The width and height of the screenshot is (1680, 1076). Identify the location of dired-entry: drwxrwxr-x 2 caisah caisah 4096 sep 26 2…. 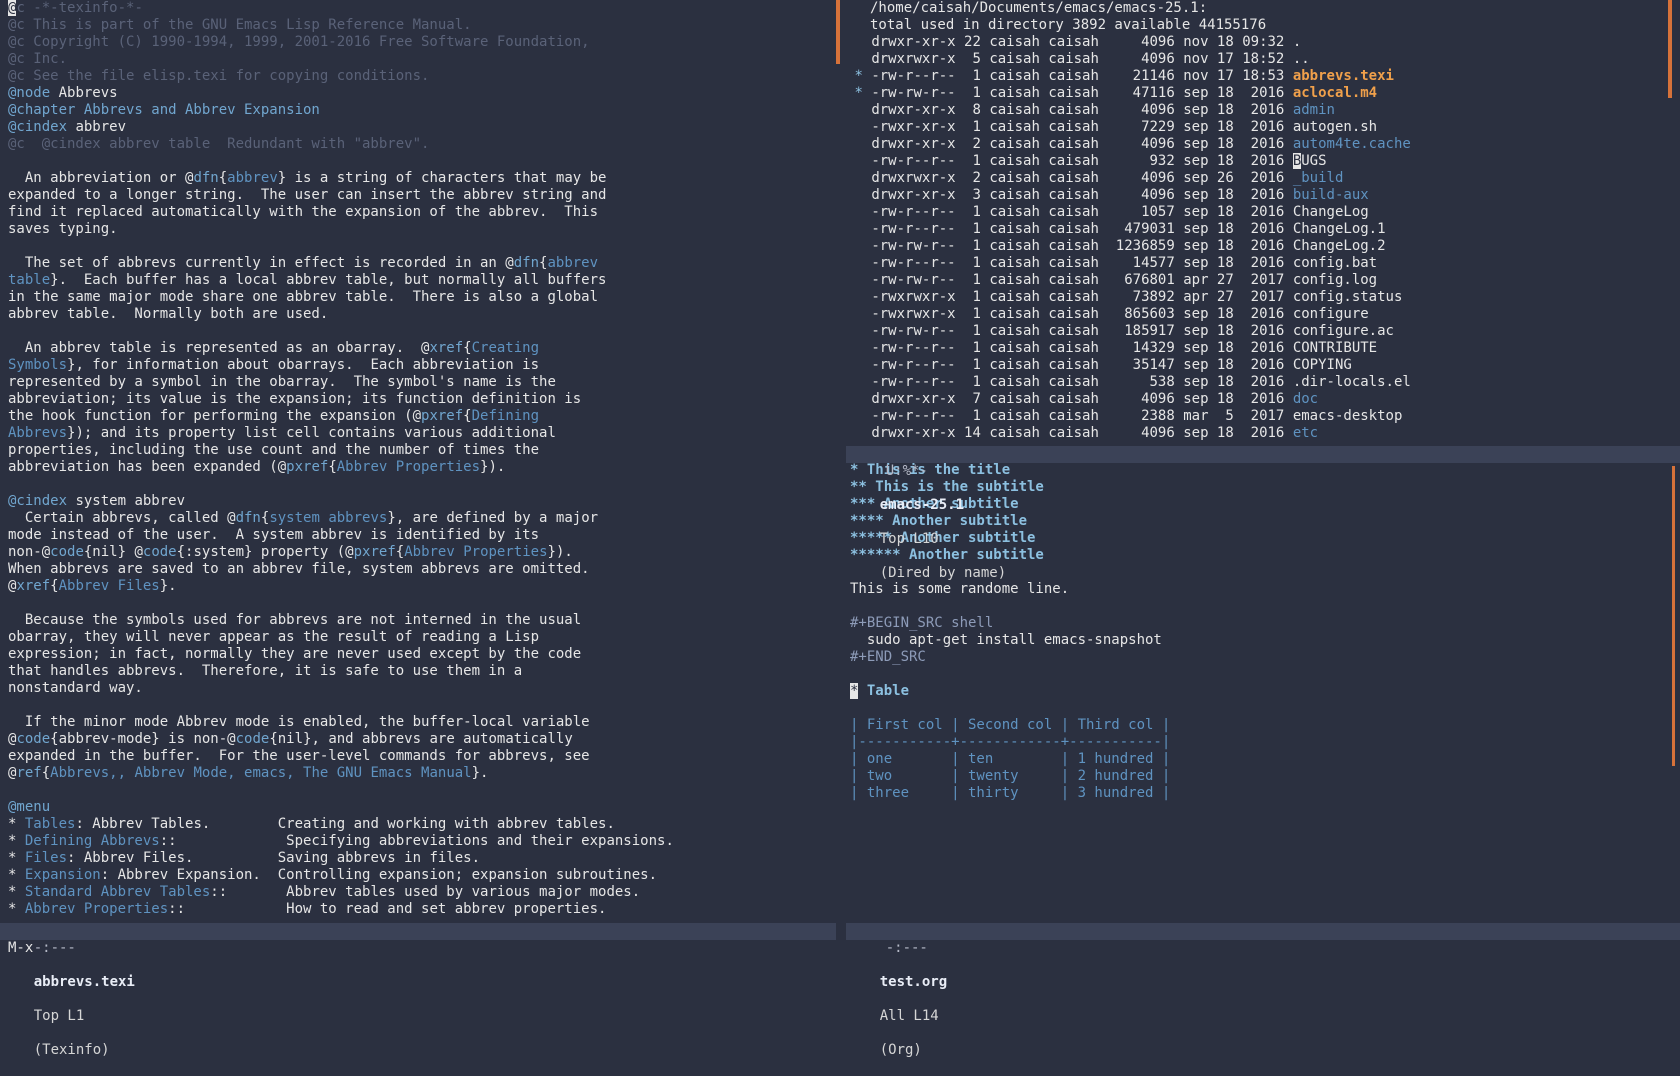
(1263, 178).